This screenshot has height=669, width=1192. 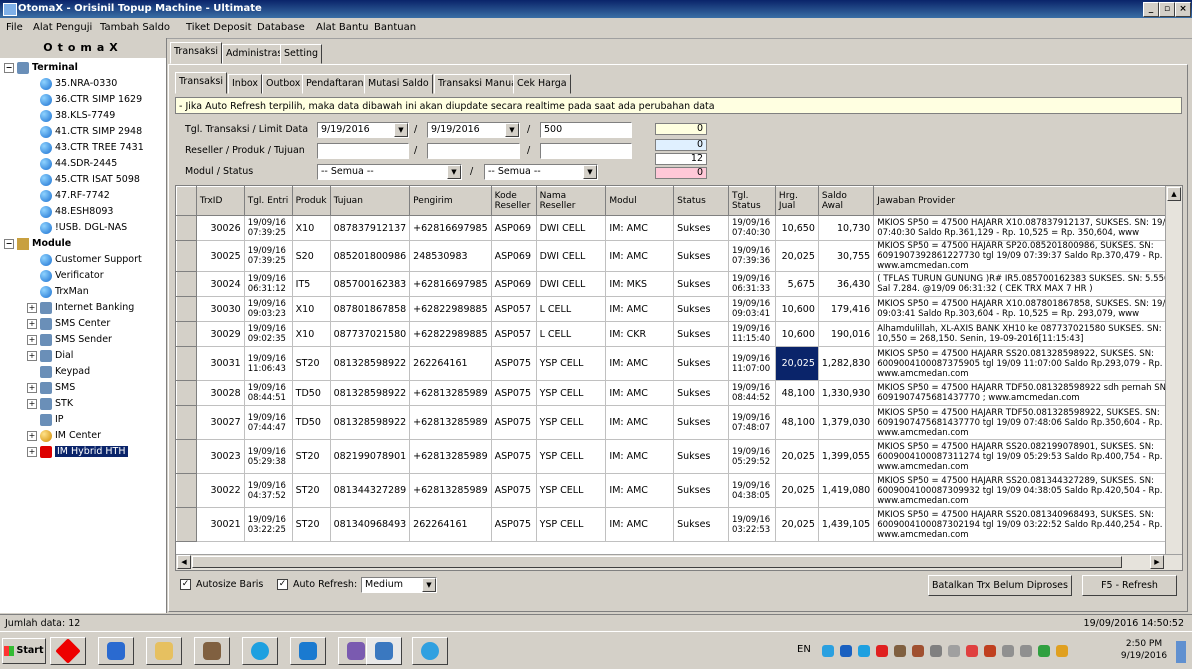 What do you see at coordinates (91, 259) in the screenshot?
I see `tree-module-item: Customer Support` at bounding box center [91, 259].